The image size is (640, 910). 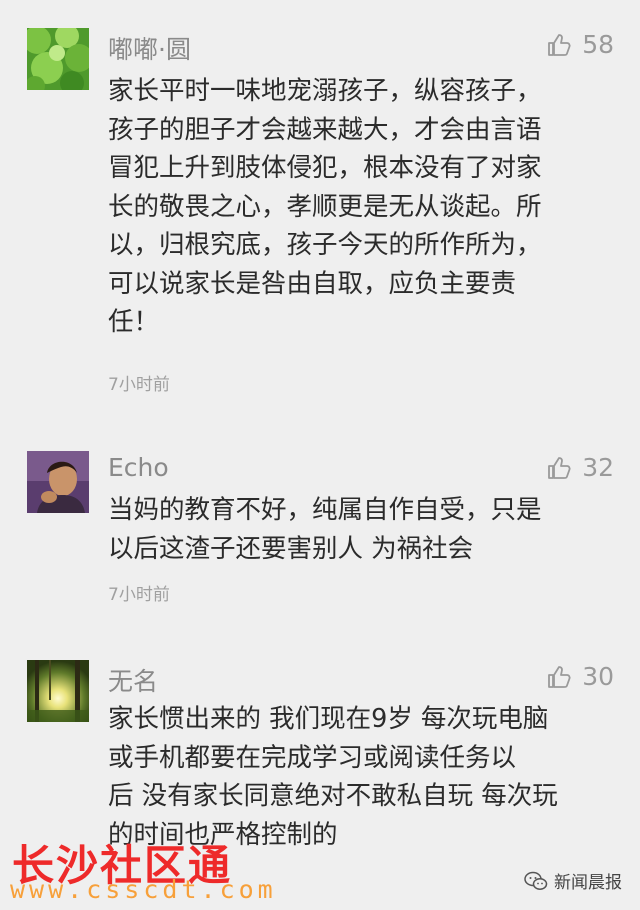 What do you see at coordinates (536, 880) in the screenshot?
I see `wechat-icon` at bounding box center [536, 880].